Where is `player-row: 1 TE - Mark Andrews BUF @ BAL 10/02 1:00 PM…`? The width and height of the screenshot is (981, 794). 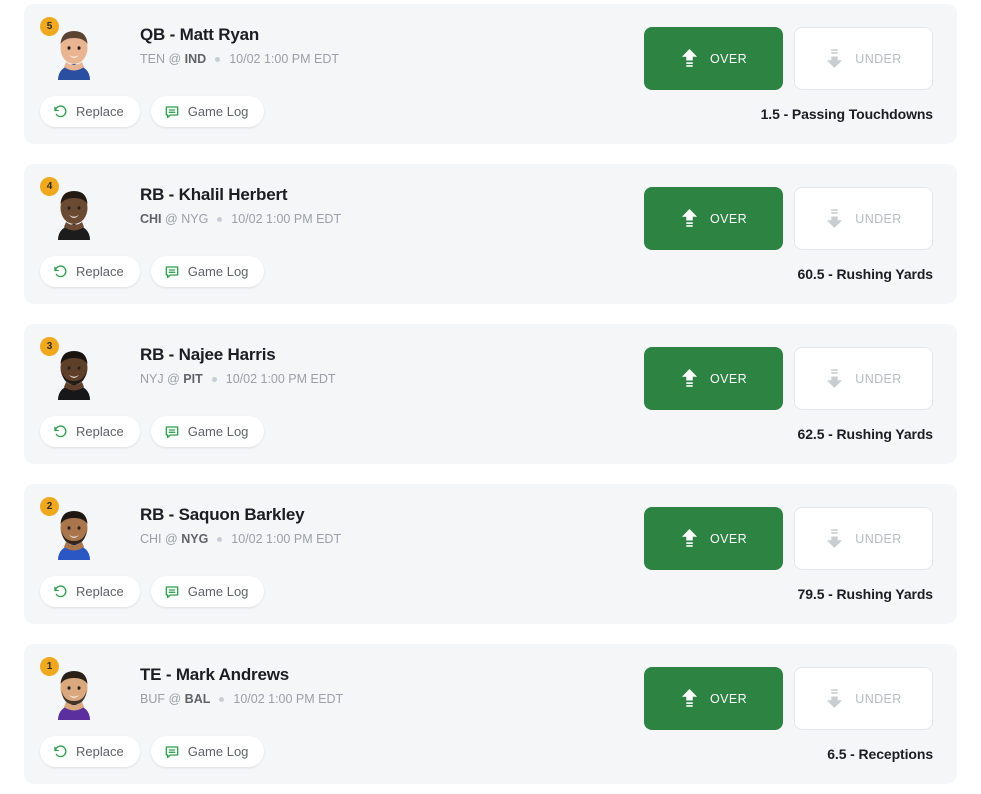 player-row: 1 TE - Mark Andrews BUF @ BAL 10/02 1:00 PM… is located at coordinates (342, 689).